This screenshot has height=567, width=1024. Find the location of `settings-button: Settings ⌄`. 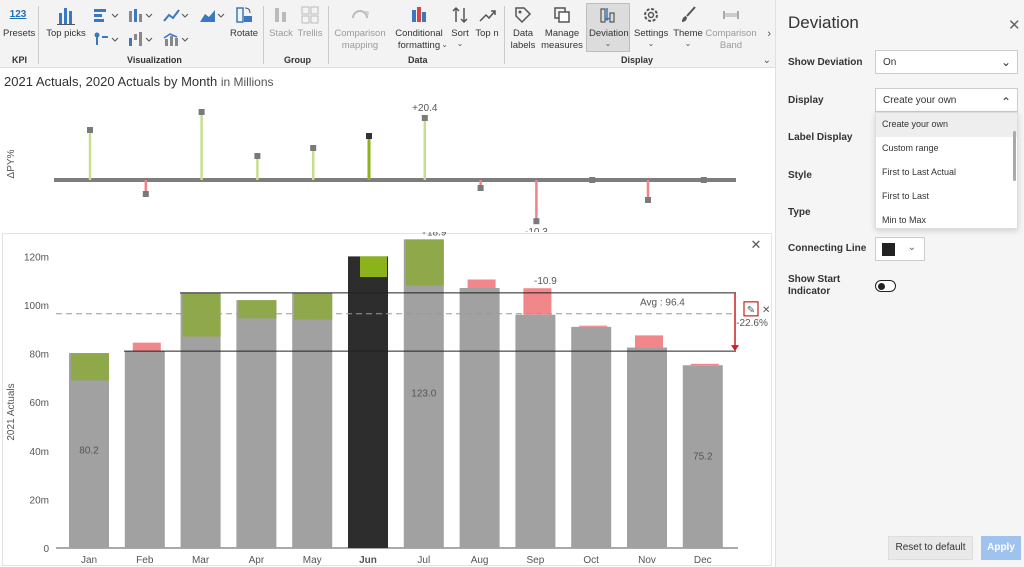

settings-button: Settings ⌄ is located at coordinates (651, 26).